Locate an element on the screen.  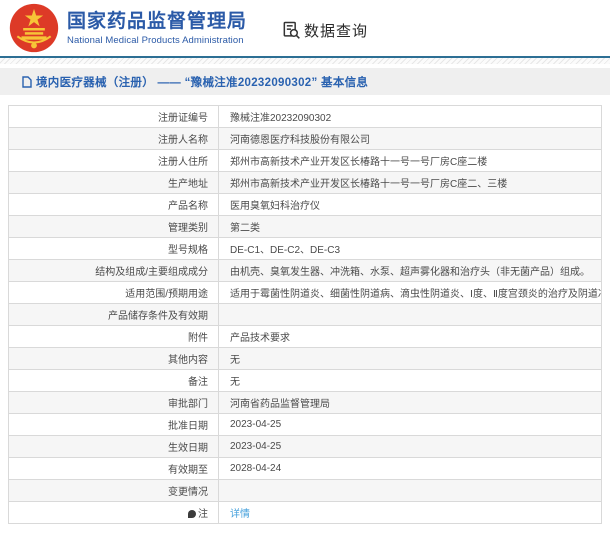
table-row: 管理类别 第二类 is located at coordinates (305, 226).